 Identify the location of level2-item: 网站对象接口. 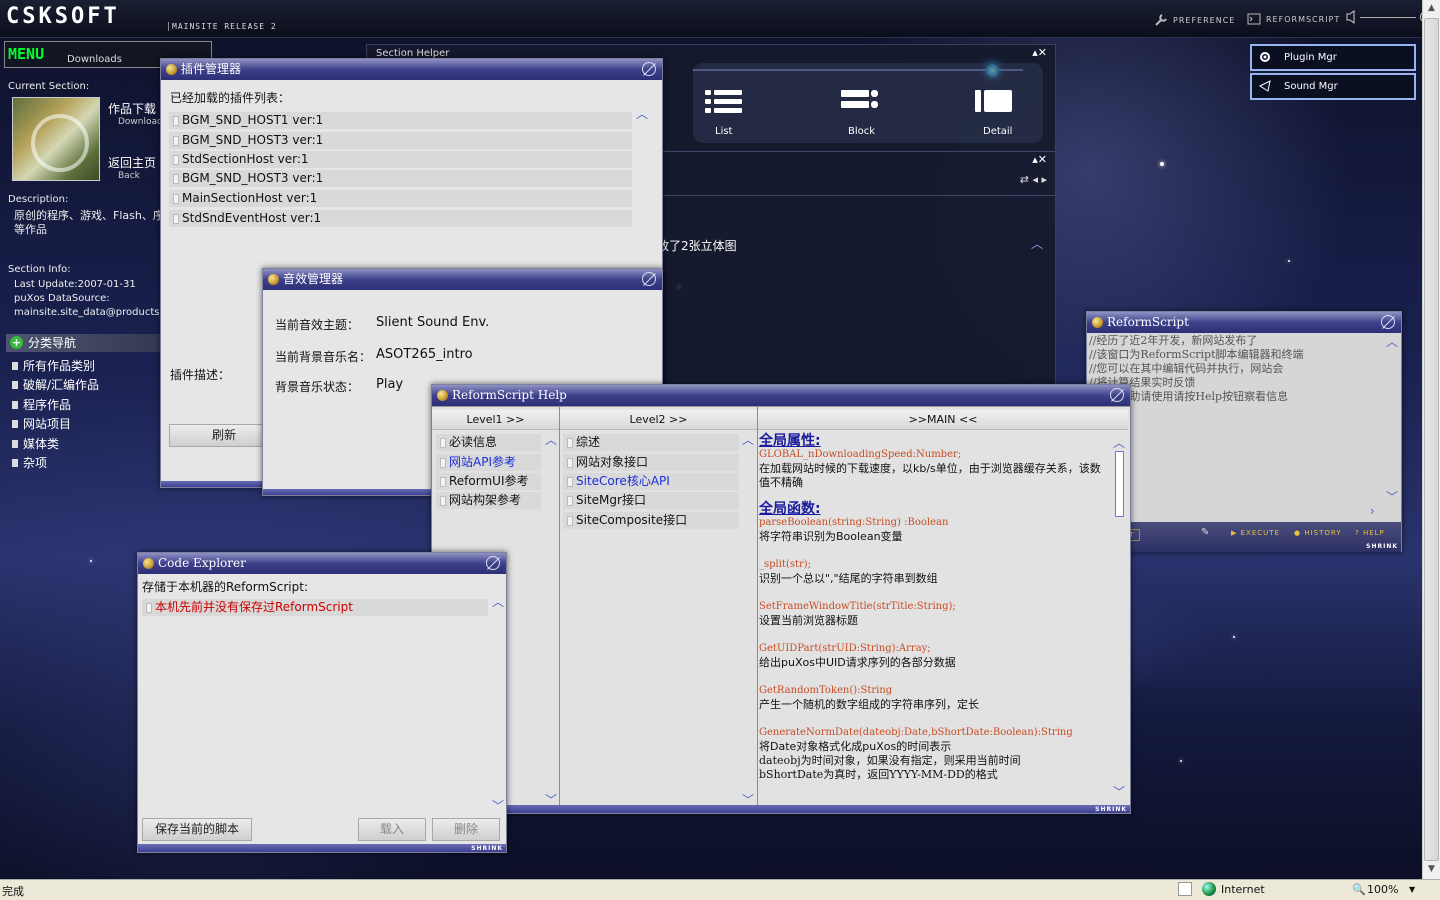
(651, 462).